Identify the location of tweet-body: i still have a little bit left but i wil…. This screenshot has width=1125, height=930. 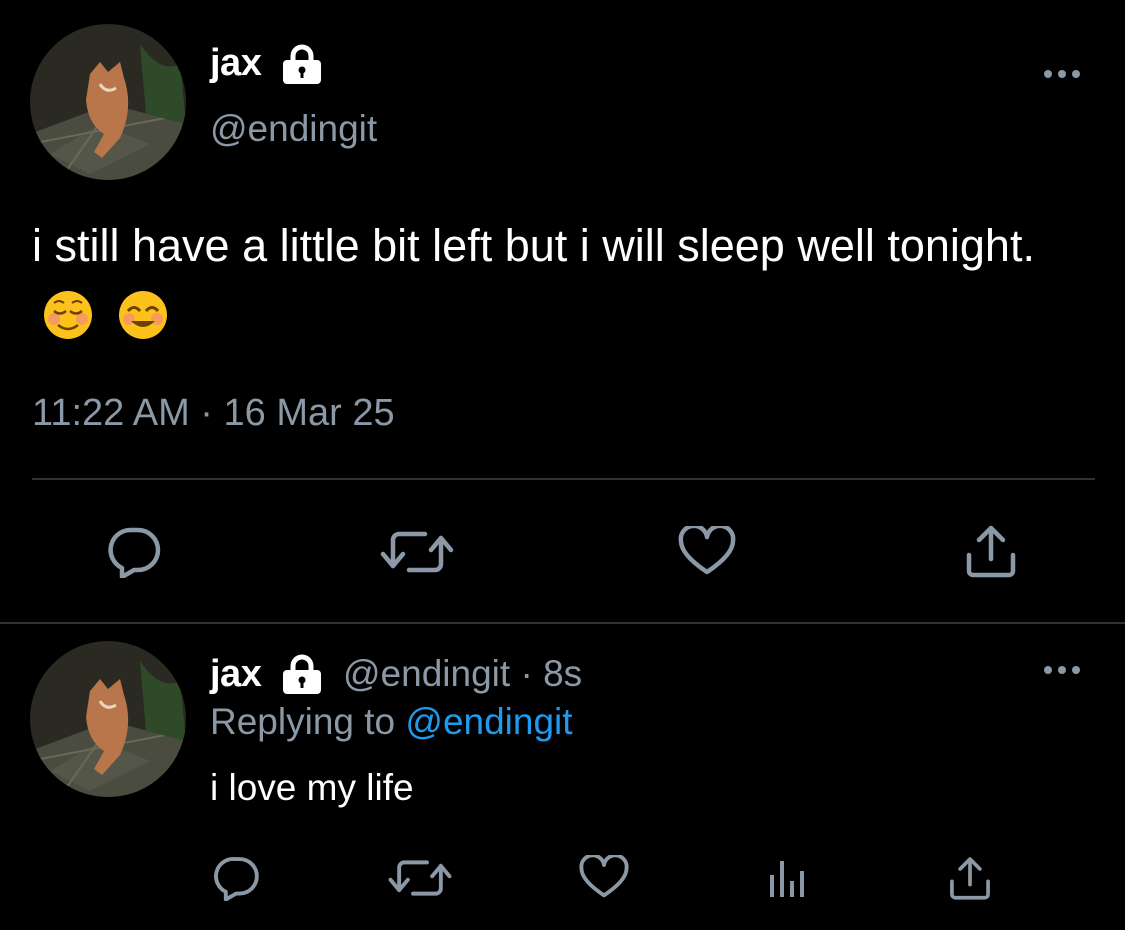
(533, 245).